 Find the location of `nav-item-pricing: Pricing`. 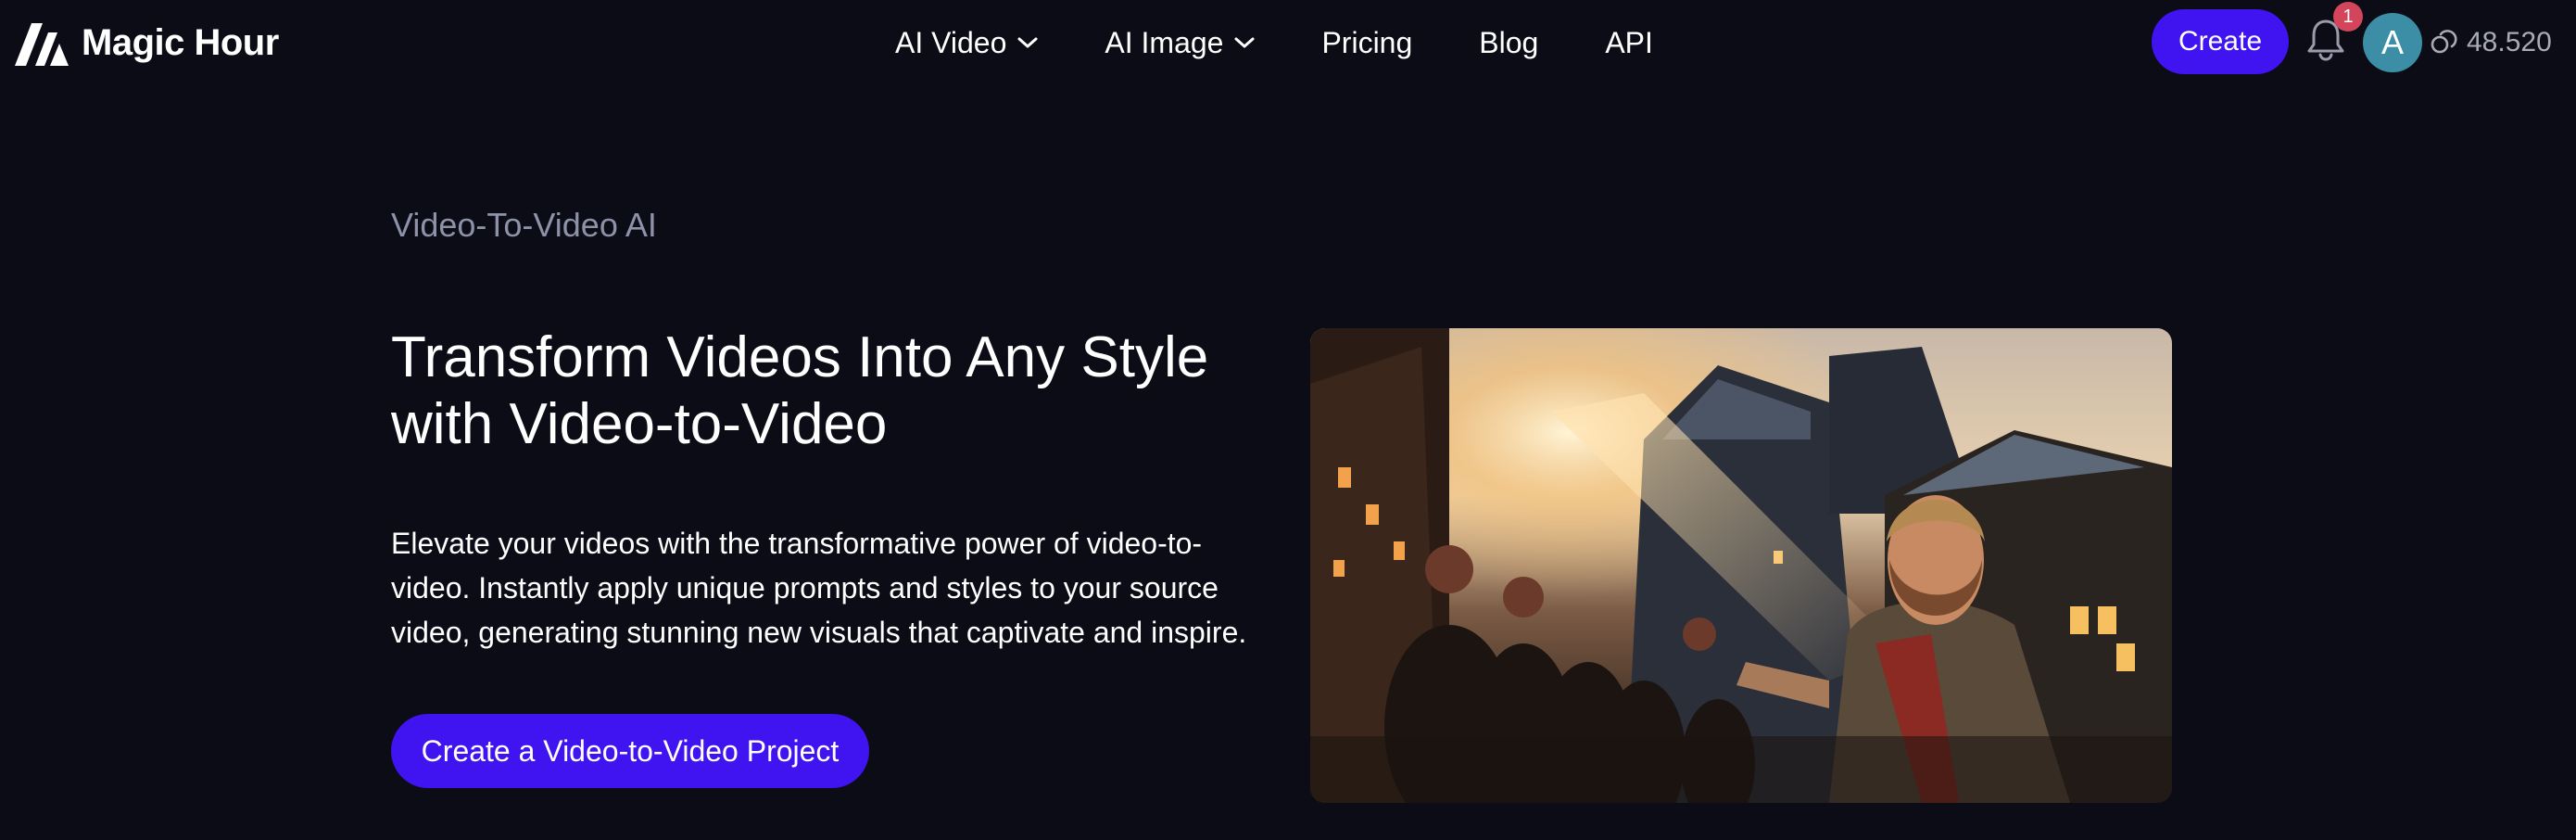

nav-item-pricing: Pricing is located at coordinates (1366, 43).